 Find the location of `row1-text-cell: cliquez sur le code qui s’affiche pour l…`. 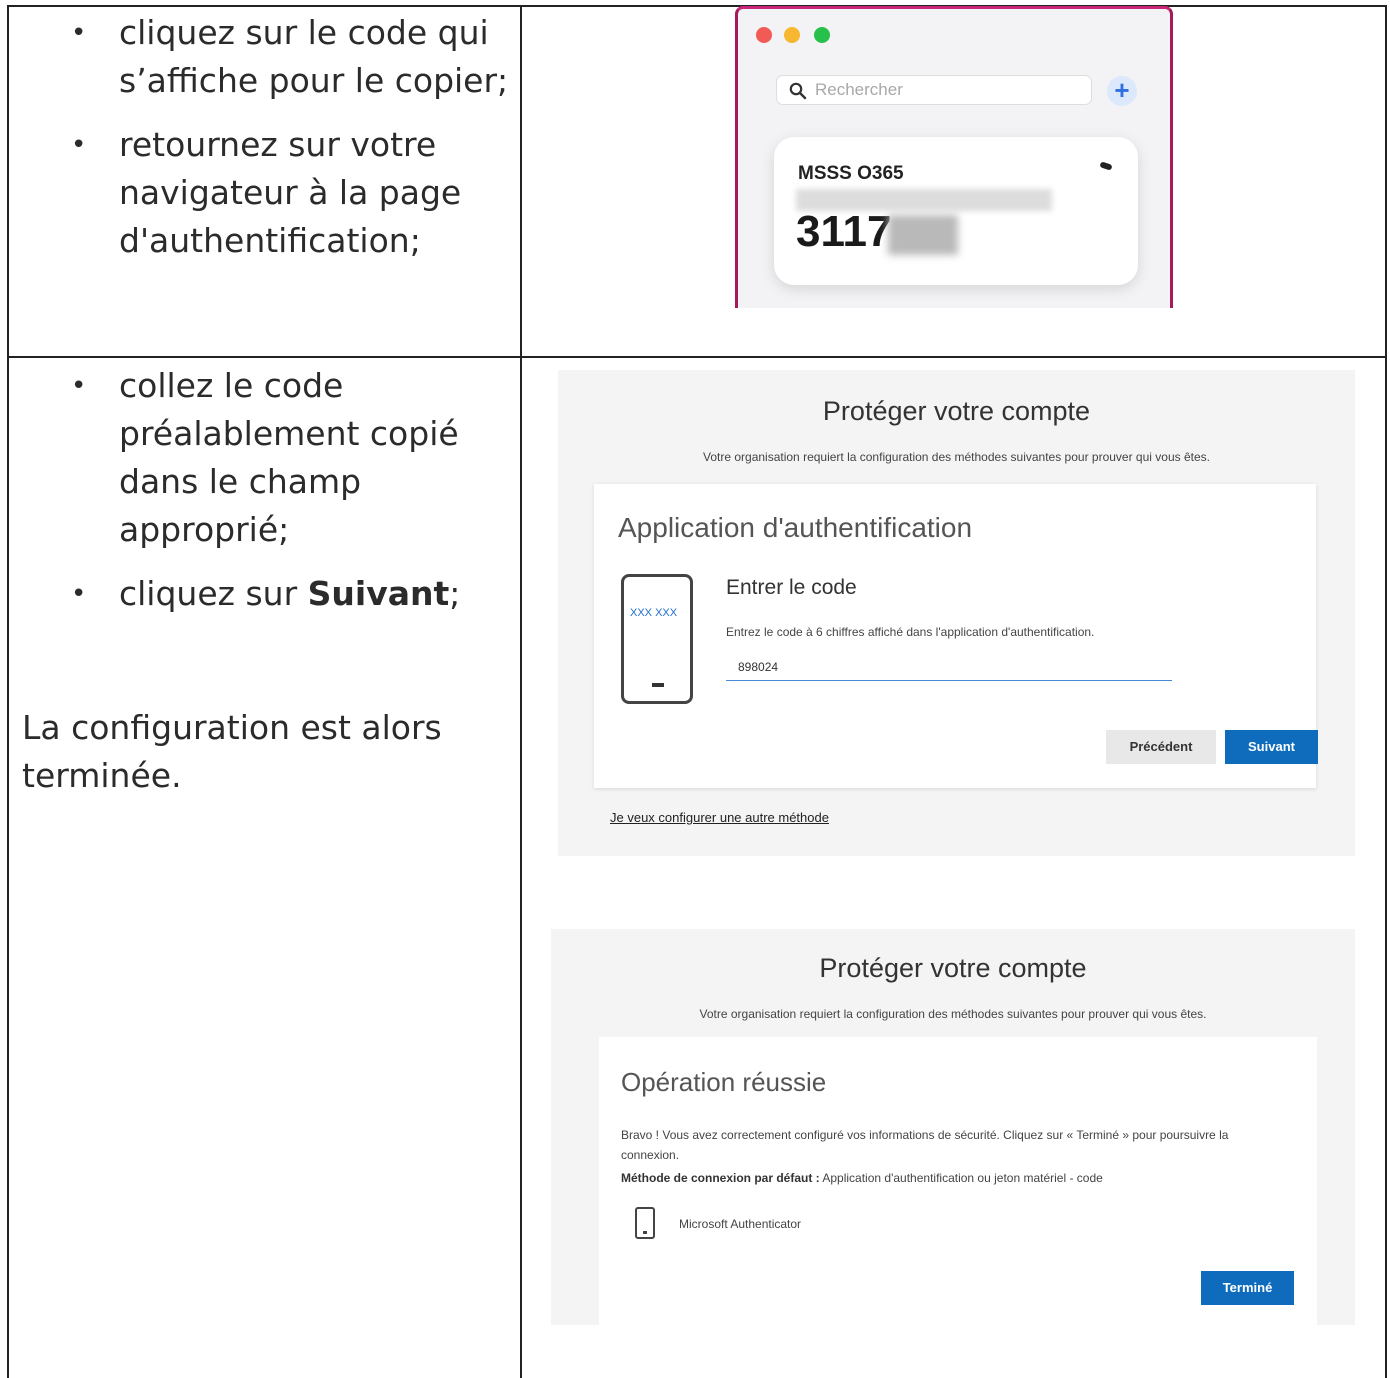

row1-text-cell: cliquez sur le code qui s’affiche pour l… is located at coordinates (264, 145).